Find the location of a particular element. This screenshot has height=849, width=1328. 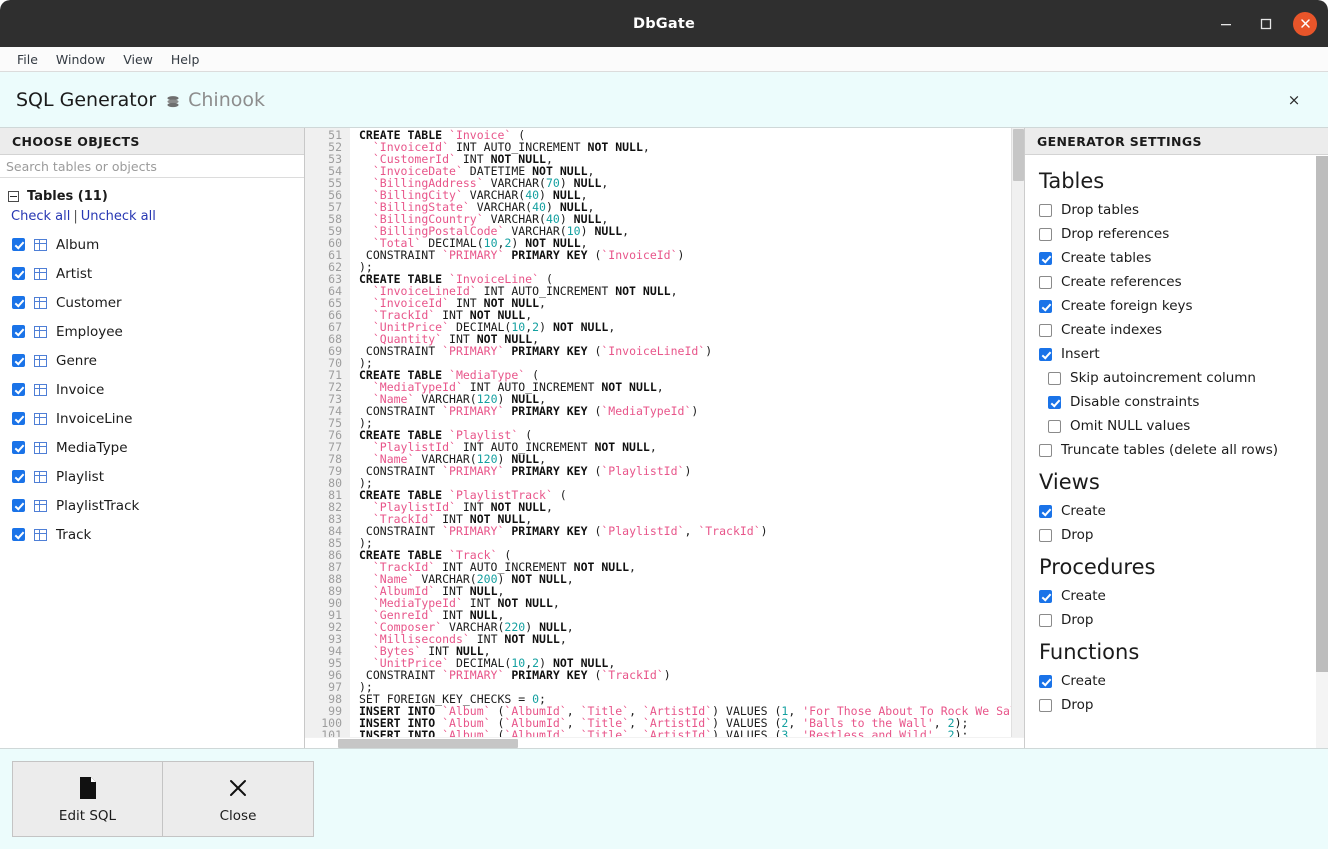

table-list-item: InvoiceLine is located at coordinates (152, 418).